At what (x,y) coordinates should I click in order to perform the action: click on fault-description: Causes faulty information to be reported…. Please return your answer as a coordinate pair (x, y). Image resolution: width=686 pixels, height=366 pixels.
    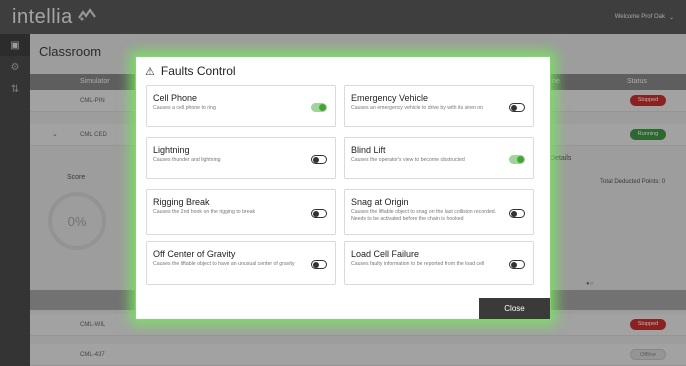
    Looking at the image, I should click on (418, 264).